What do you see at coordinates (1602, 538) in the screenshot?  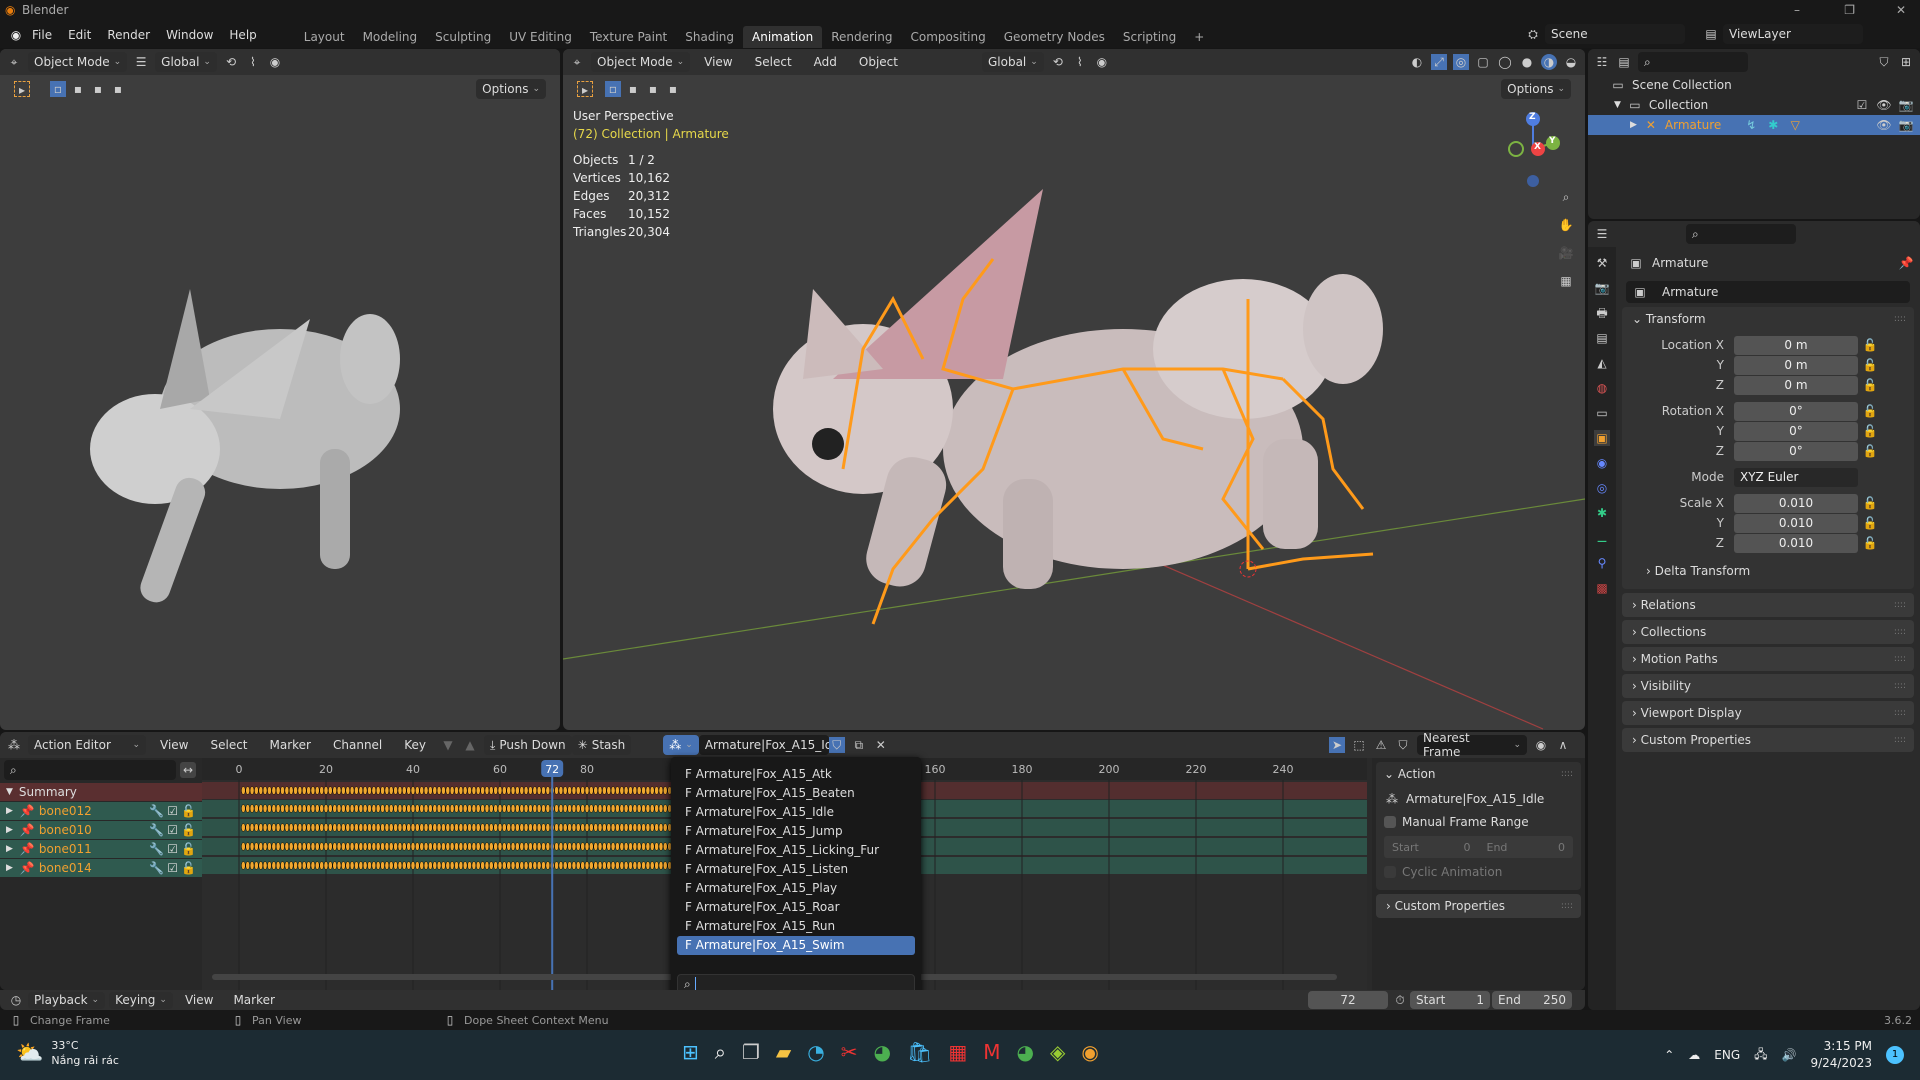 I see `bone-tab-icon: ⚊` at bounding box center [1602, 538].